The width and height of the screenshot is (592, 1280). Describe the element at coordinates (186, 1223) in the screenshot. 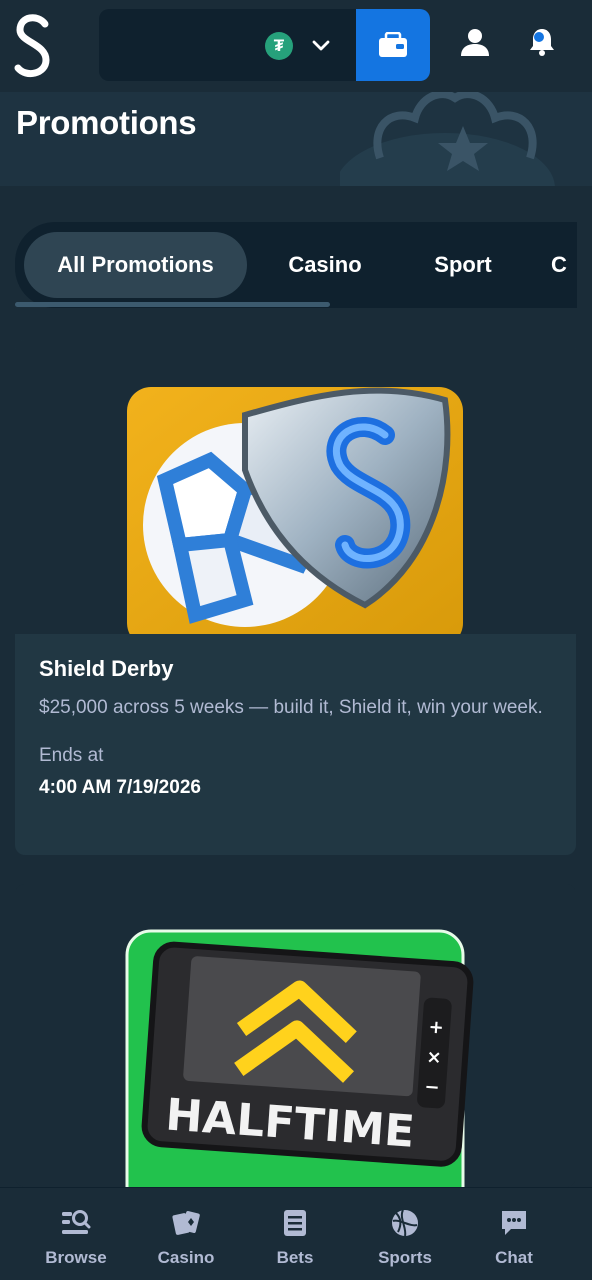

I see `casino-icon` at that location.